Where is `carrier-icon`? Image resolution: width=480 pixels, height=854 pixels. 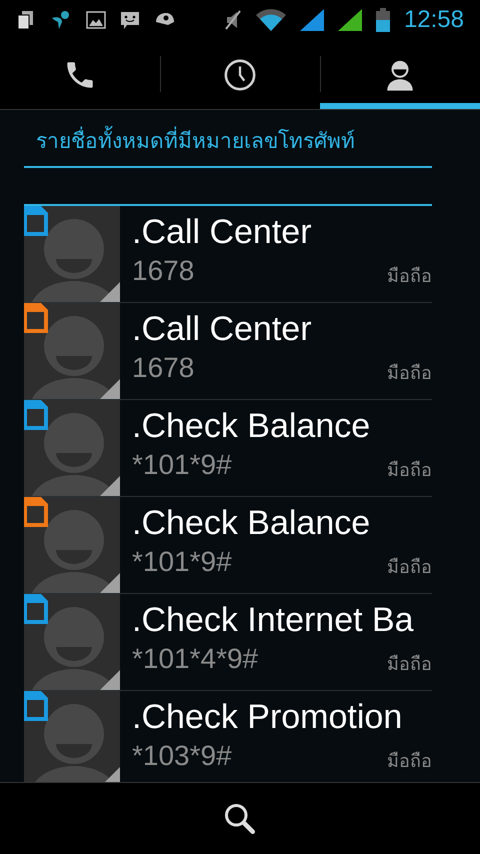 carrier-icon is located at coordinates (61, 20).